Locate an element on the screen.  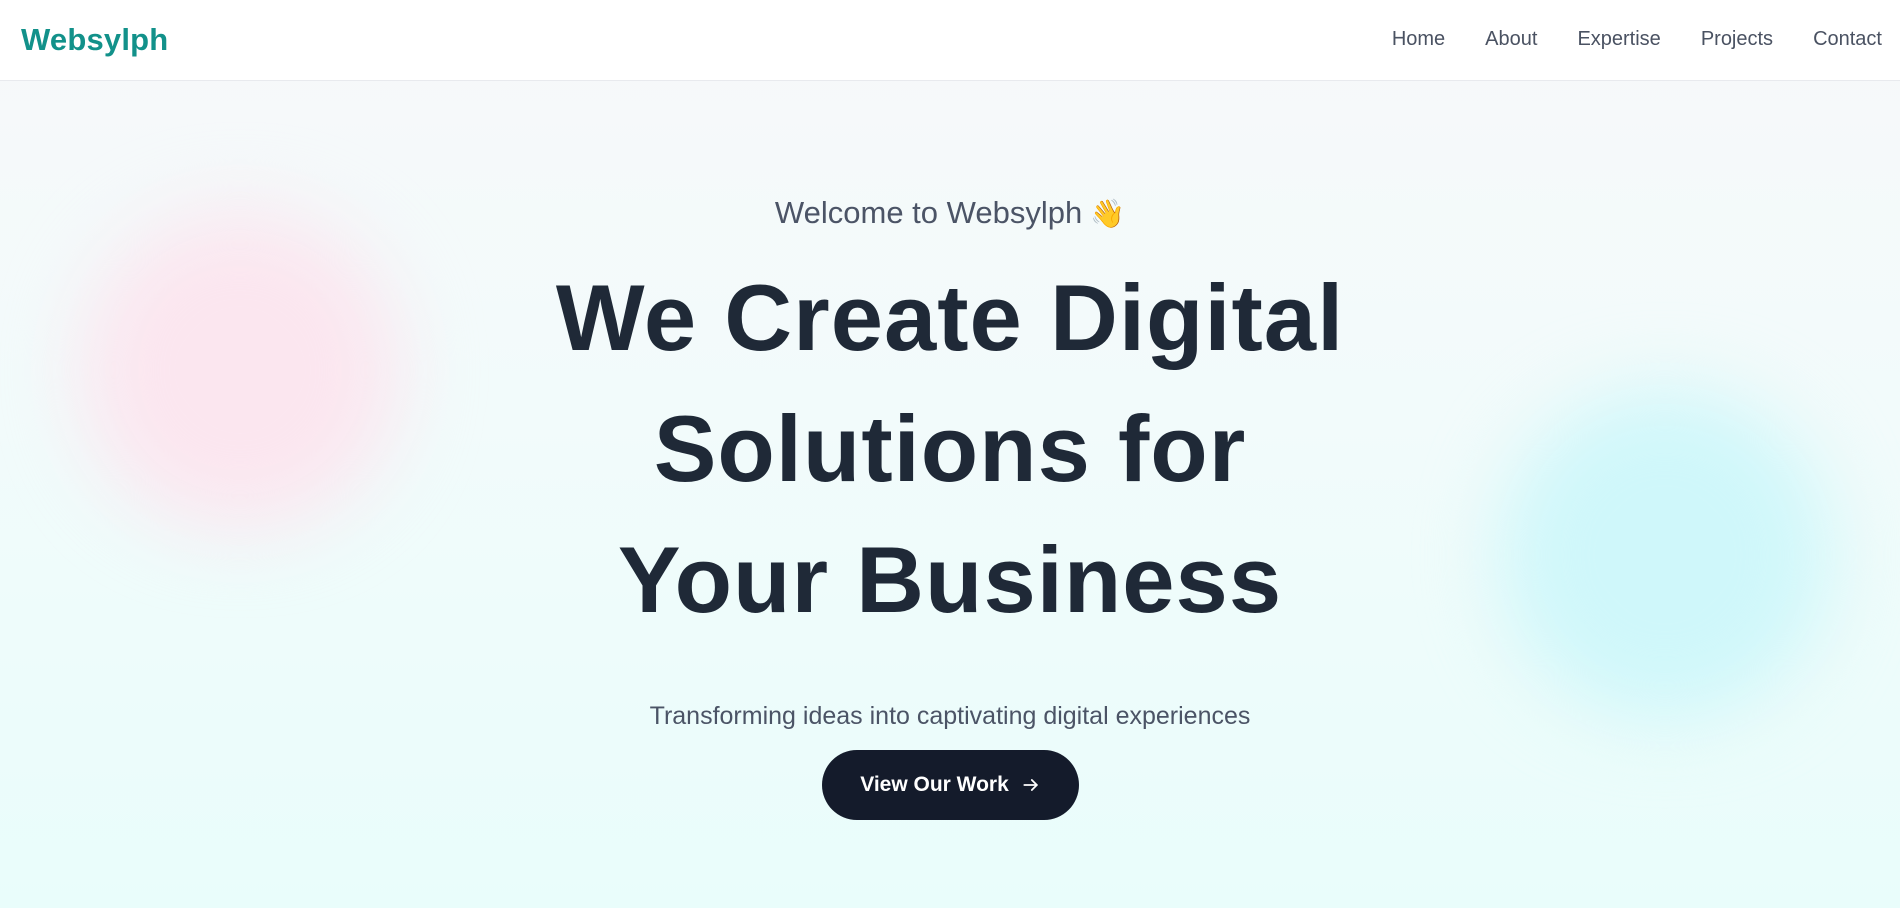
nav-menu: Home About Expertise Projects Contact is located at coordinates (1637, 39).